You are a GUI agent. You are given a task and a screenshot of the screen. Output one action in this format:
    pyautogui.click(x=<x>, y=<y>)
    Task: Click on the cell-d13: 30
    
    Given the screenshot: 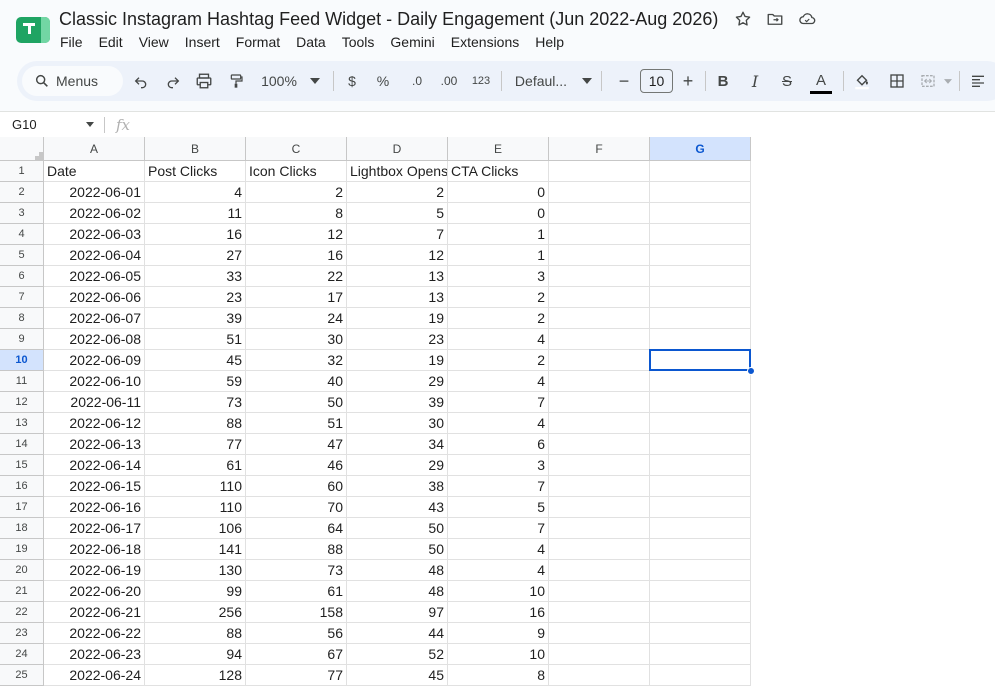 What is the action you would take?
    pyautogui.click(x=397, y=423)
    